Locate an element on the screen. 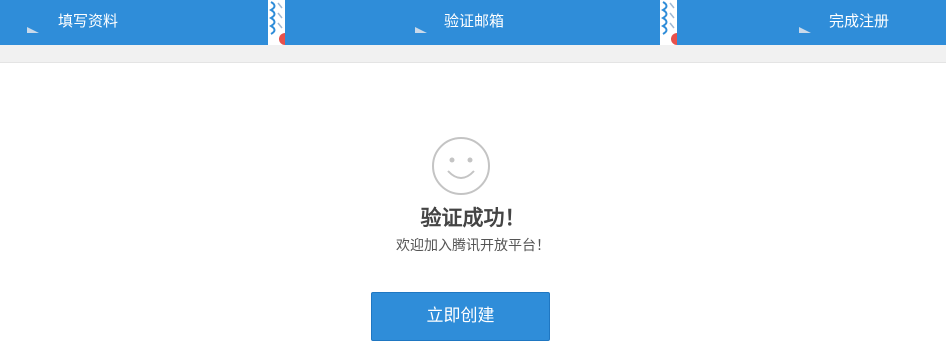  step-label-complete-registration: 完成注册 is located at coordinates (859, 21).